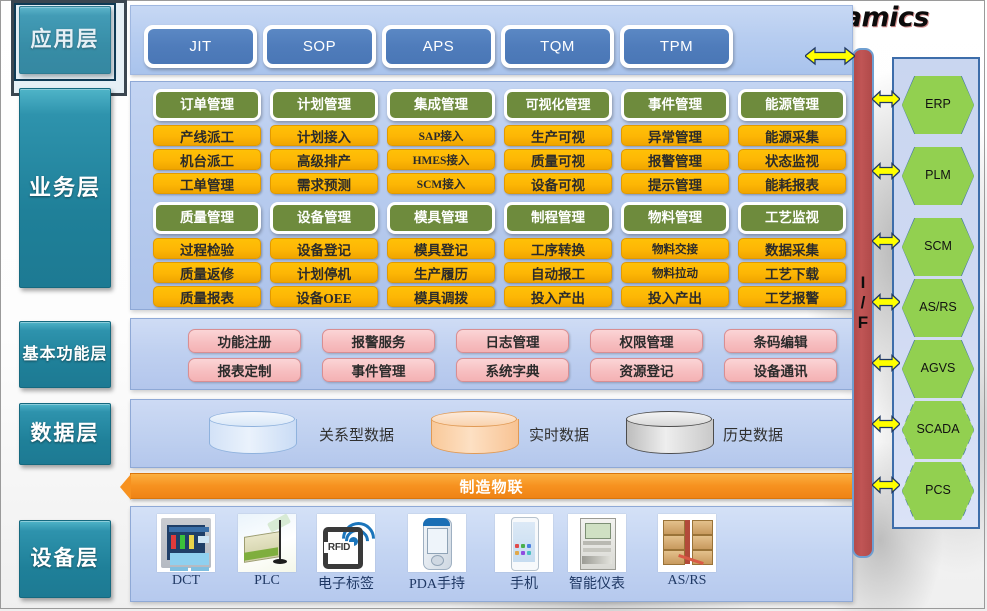 This screenshot has width=987, height=611. I want to click on group-head-order: 订单管理, so click(207, 105).